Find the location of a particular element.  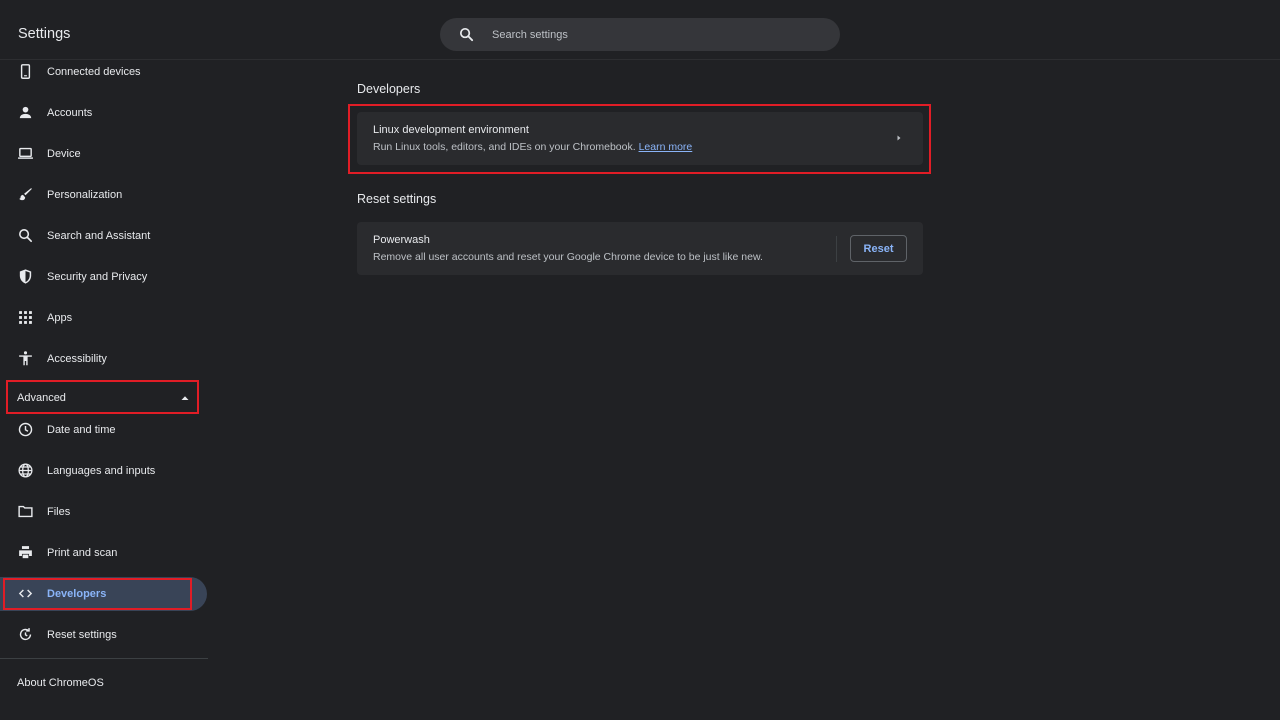

advanced-toggle: Advanced is located at coordinates (102, 397).